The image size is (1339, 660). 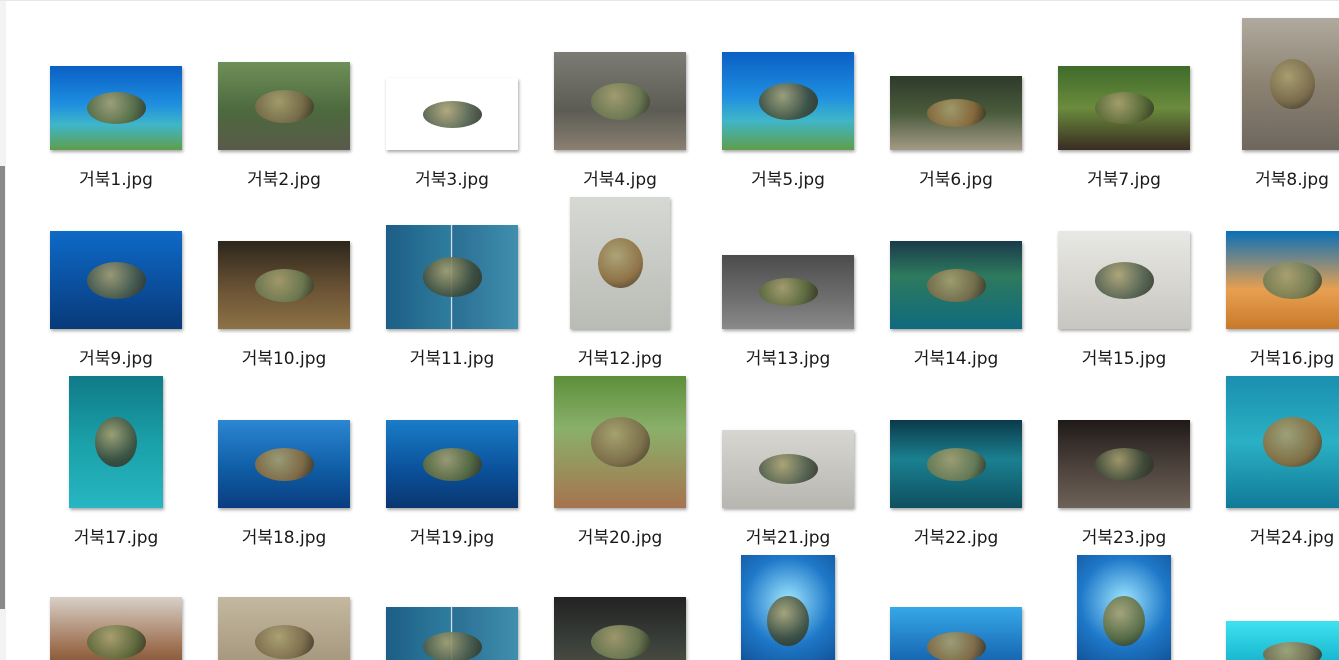 I want to click on file-name-label: 거북22.jpg, so click(x=956, y=538).